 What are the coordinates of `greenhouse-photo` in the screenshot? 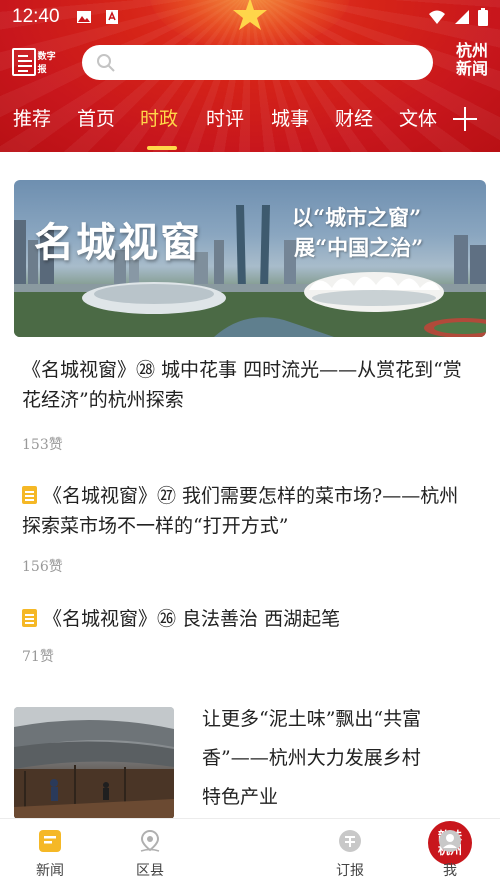 It's located at (94, 763).